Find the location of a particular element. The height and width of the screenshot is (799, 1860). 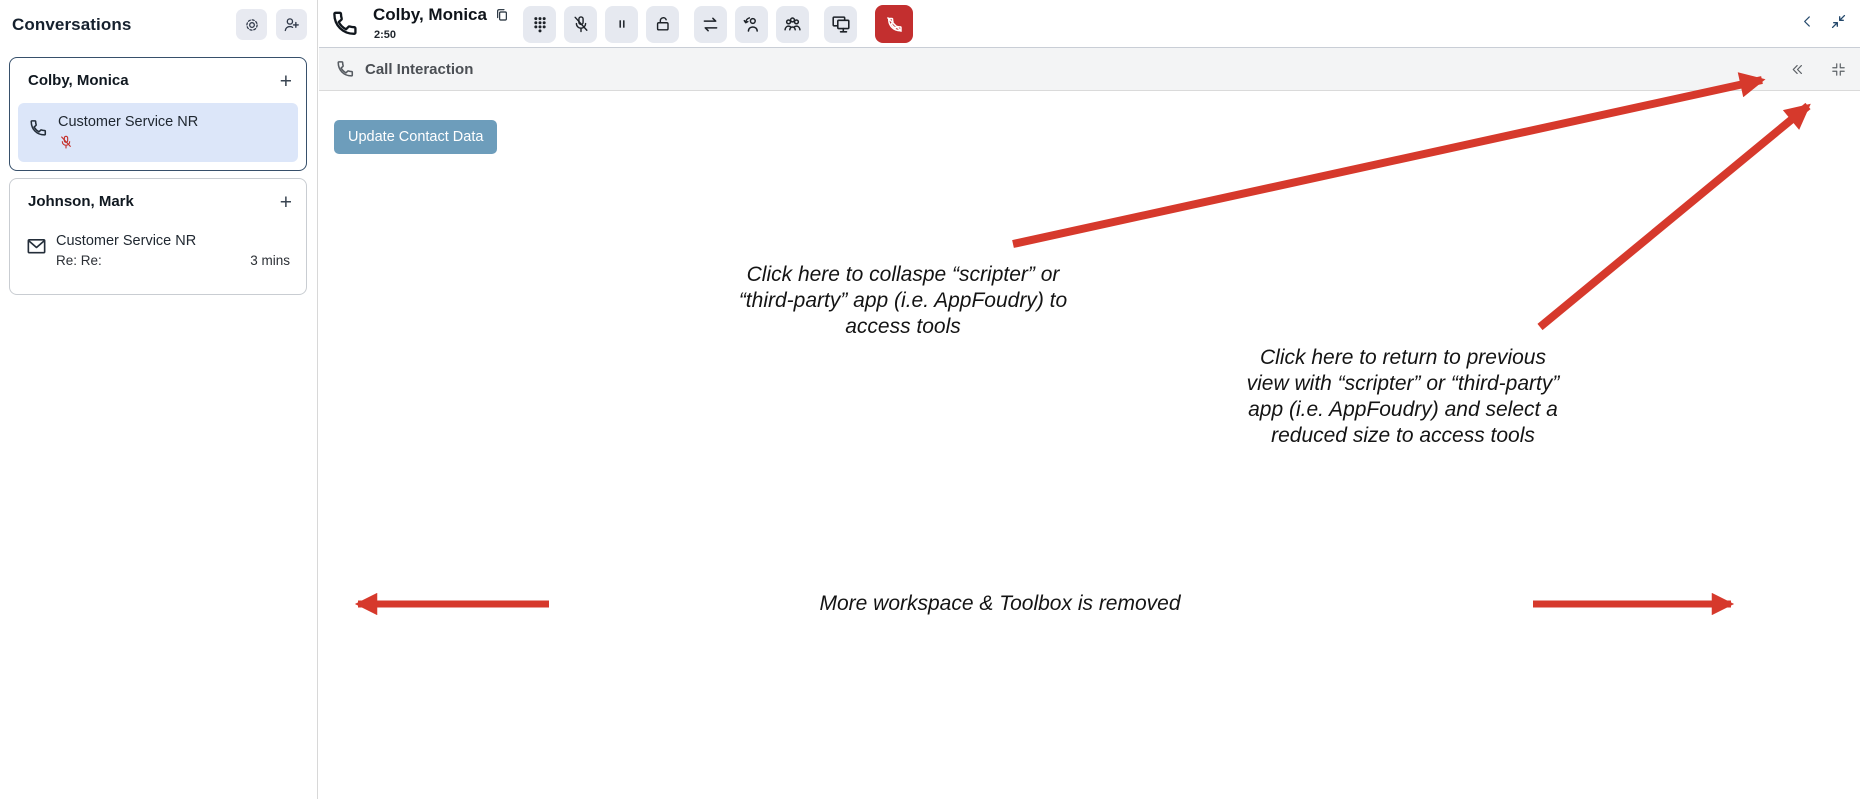

monitor-icon is located at coordinates (841, 24).